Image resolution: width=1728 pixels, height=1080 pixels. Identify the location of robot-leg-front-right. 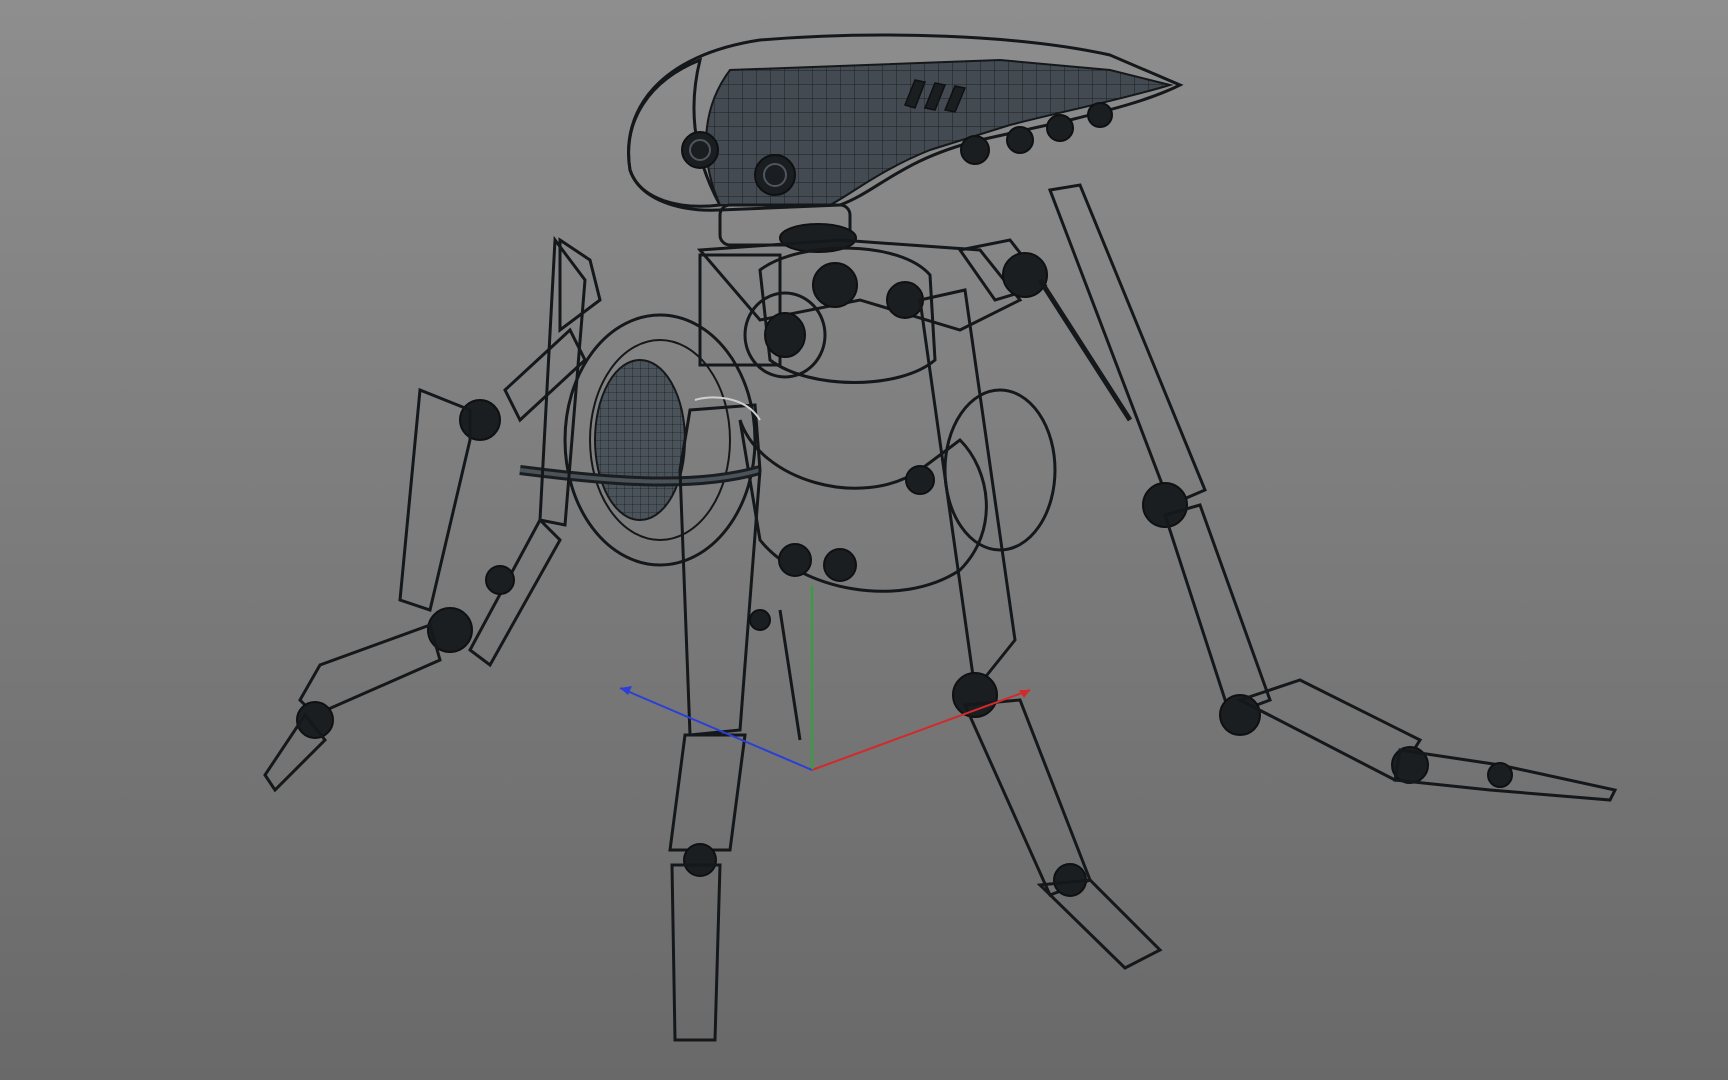
(1040, 629).